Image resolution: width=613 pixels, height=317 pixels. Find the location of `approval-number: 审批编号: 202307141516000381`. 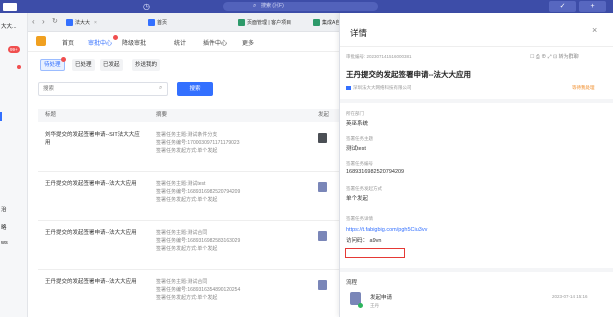

approval-number: 审批编号: 202307141516000381 is located at coordinates (379, 56).